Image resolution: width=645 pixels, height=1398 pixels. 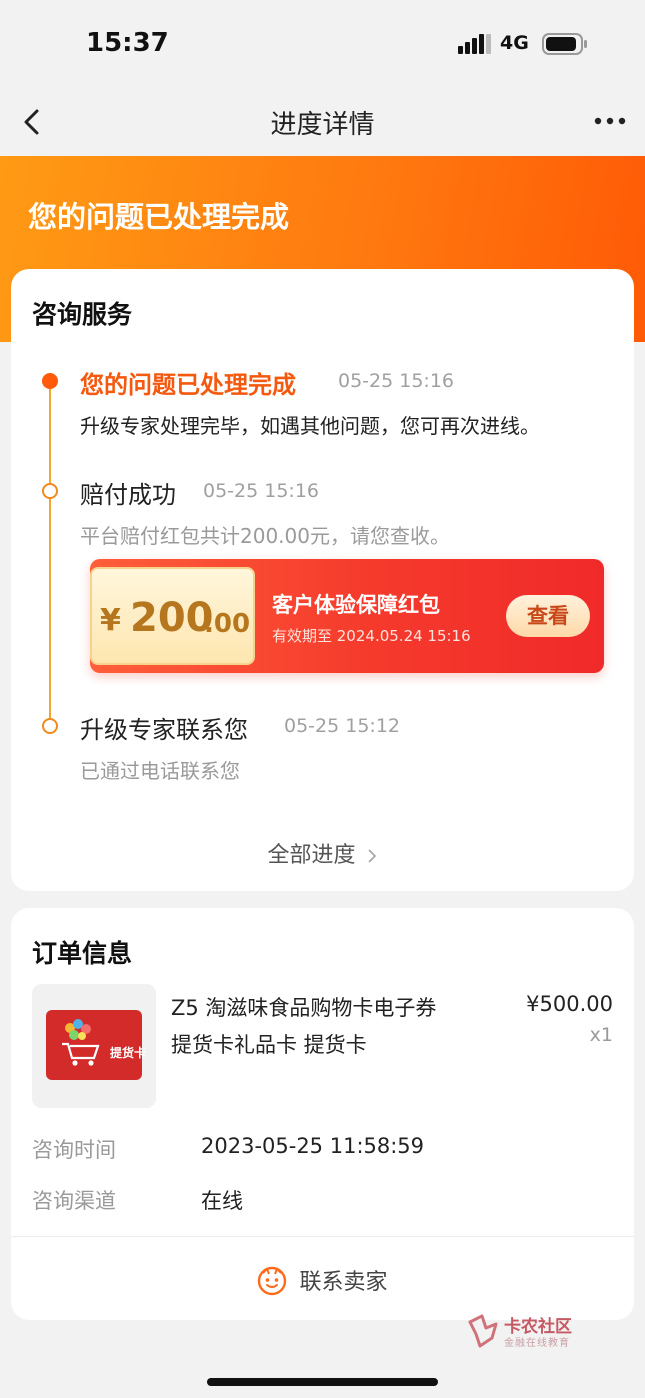 I want to click on product-name-line: Z5 淘滋味食品购物卡电子券, so click(x=304, y=1008).